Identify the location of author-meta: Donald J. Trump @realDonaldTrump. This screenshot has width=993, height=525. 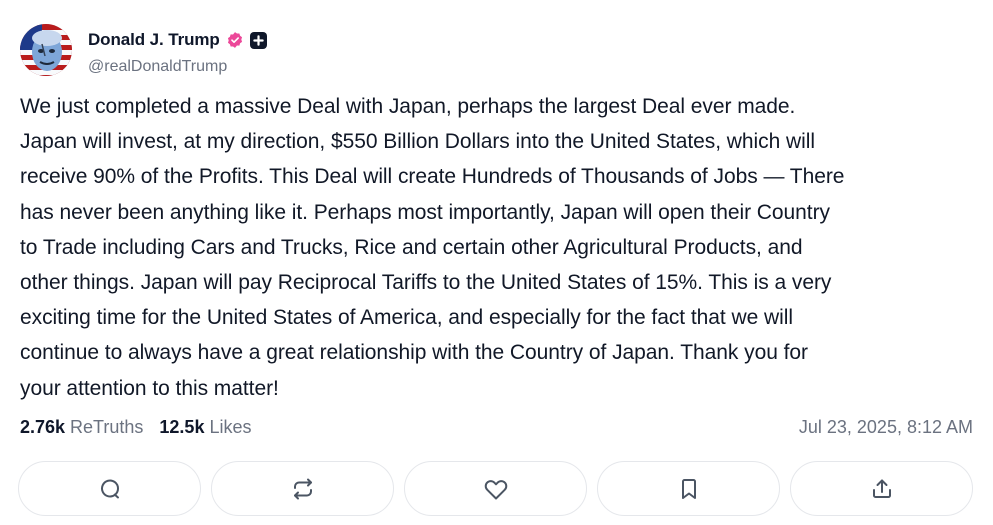
(177, 52).